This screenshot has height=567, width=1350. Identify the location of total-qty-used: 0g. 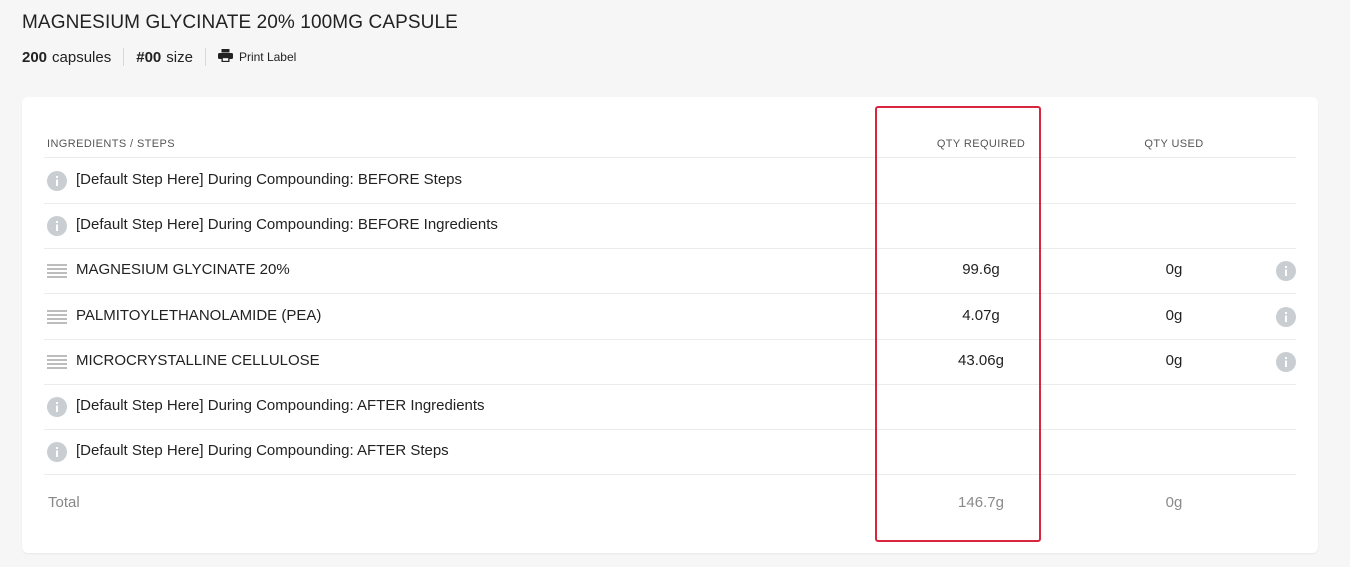
(1174, 502).